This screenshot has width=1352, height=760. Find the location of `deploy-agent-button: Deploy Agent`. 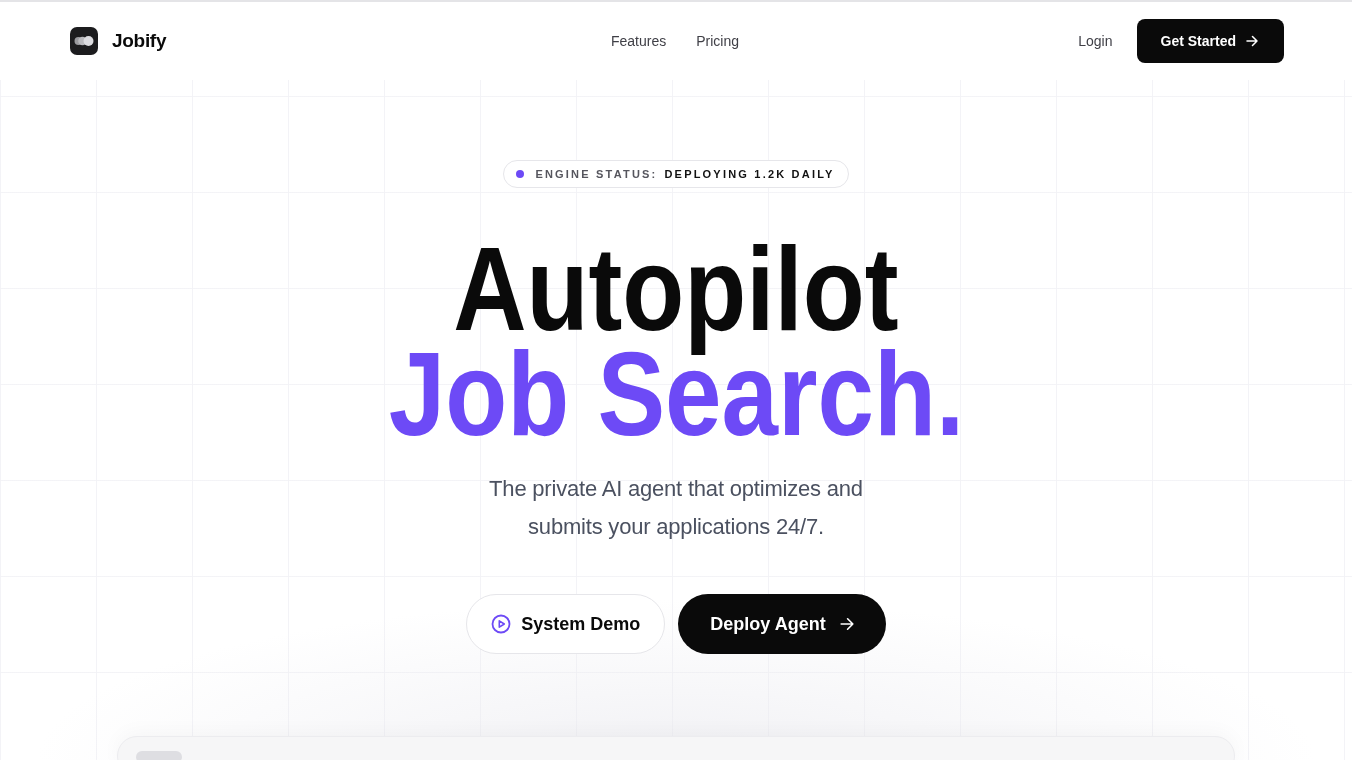

deploy-agent-button: Deploy Agent is located at coordinates (782, 624).